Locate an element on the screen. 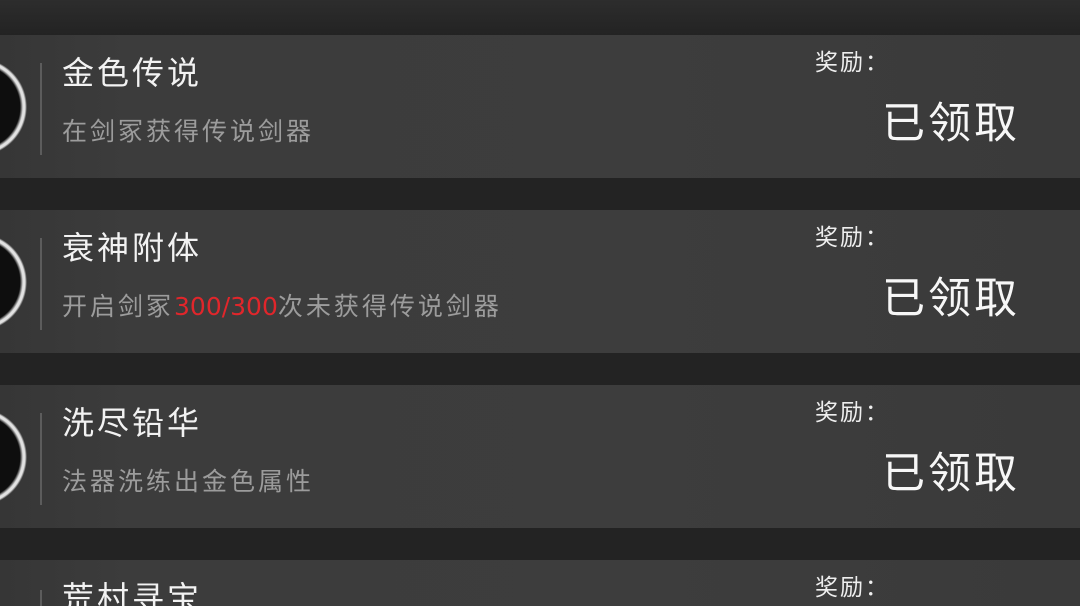 The width and height of the screenshot is (1080, 606). achievement-title: 金色传说 is located at coordinates (132, 73).